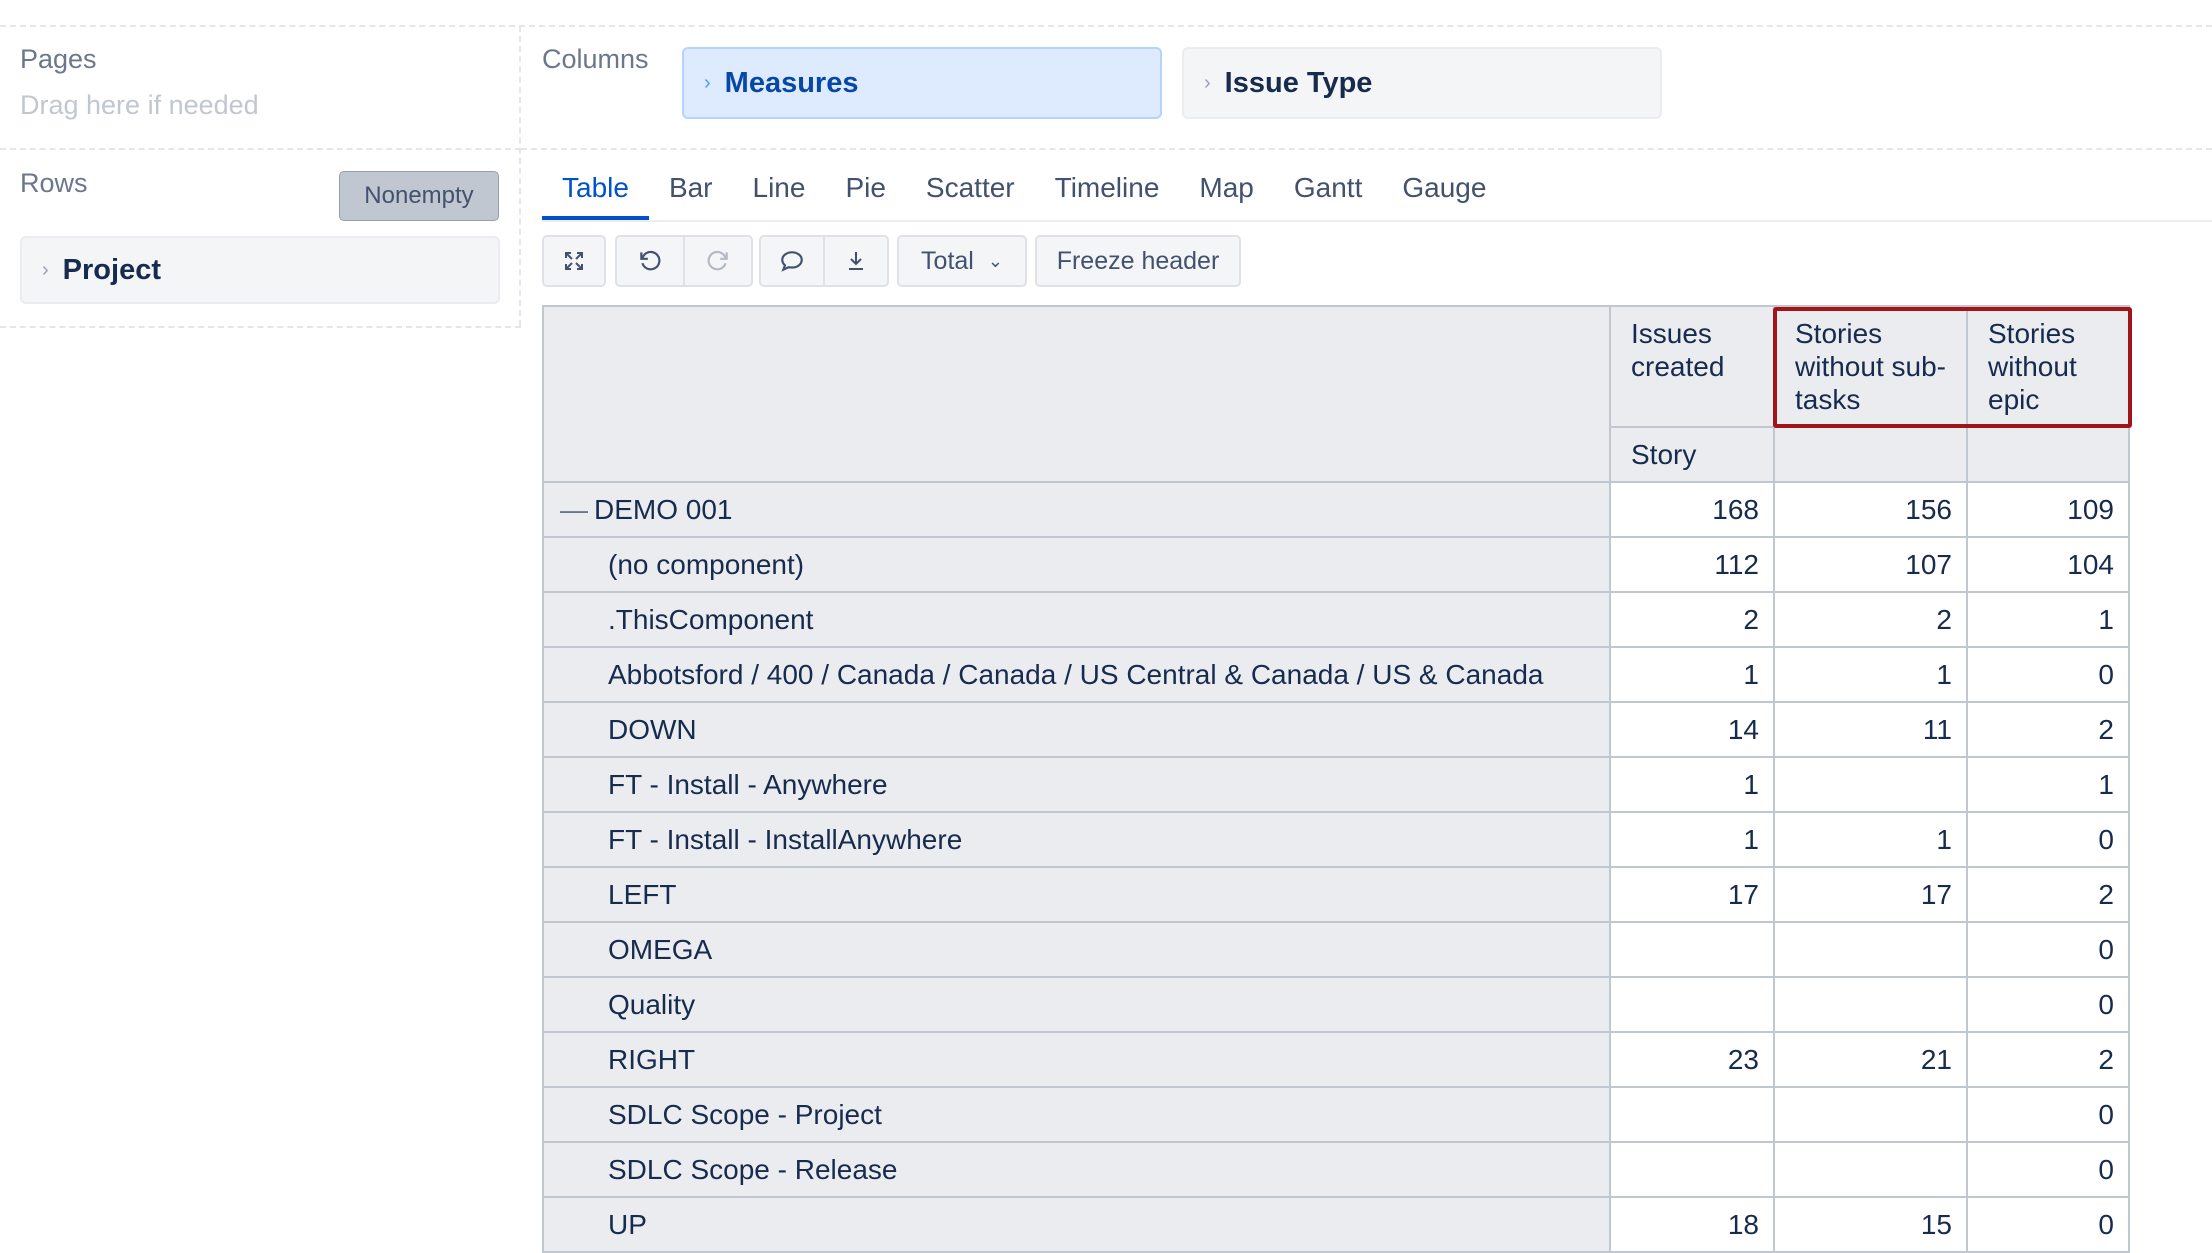 The height and width of the screenshot is (1253, 2212). I want to click on row-header: Quality, so click(1076, 1004).